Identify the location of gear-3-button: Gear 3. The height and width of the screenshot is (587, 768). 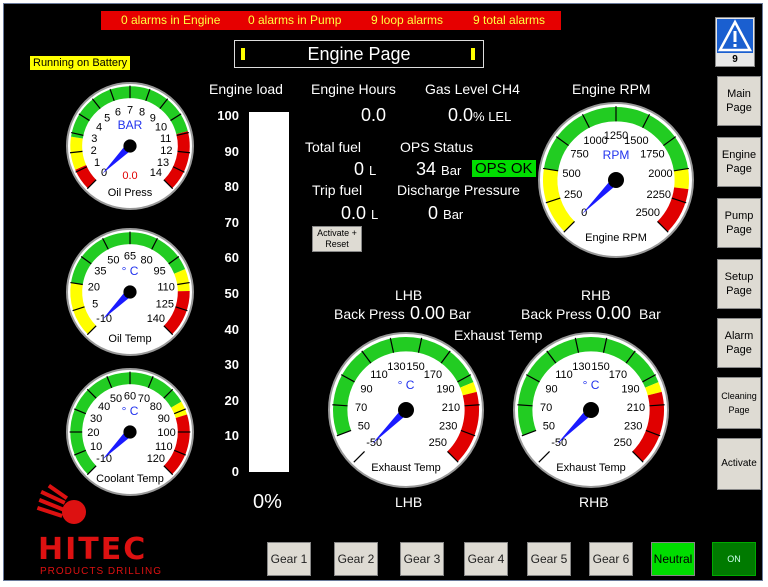
(422, 559).